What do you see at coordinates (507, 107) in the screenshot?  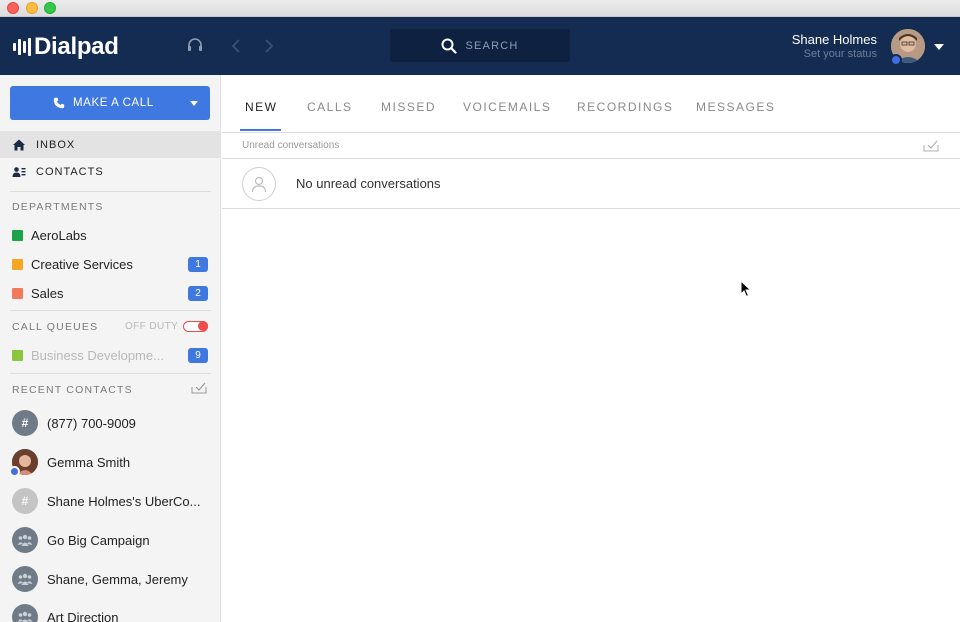 I see `tab-voicemails: VOICEMAILS` at bounding box center [507, 107].